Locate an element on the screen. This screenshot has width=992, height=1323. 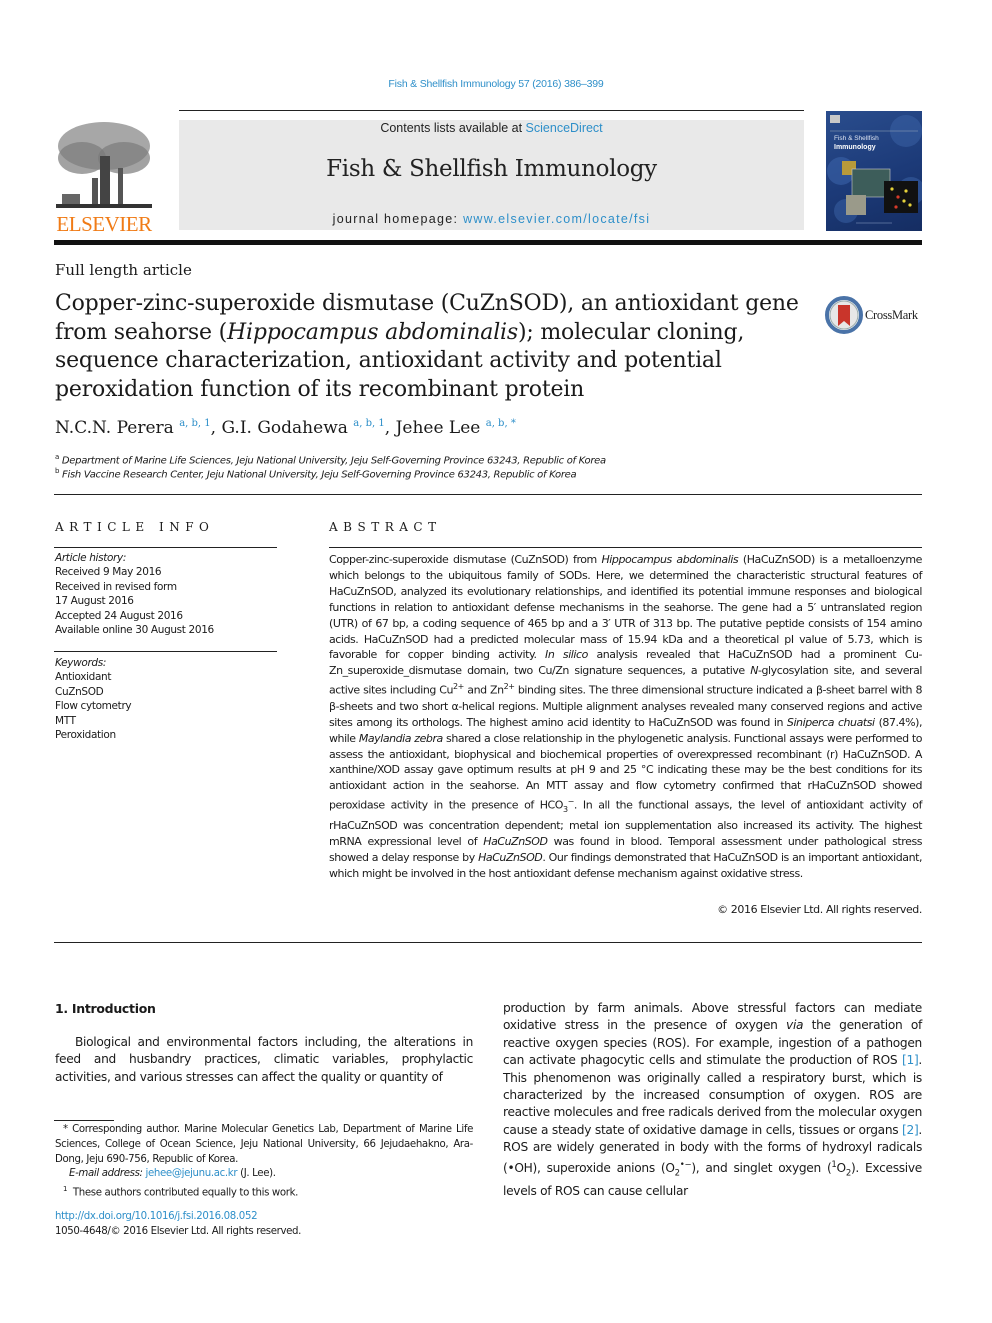
author-name: G.I. Godahewa is located at coordinates (284, 428).